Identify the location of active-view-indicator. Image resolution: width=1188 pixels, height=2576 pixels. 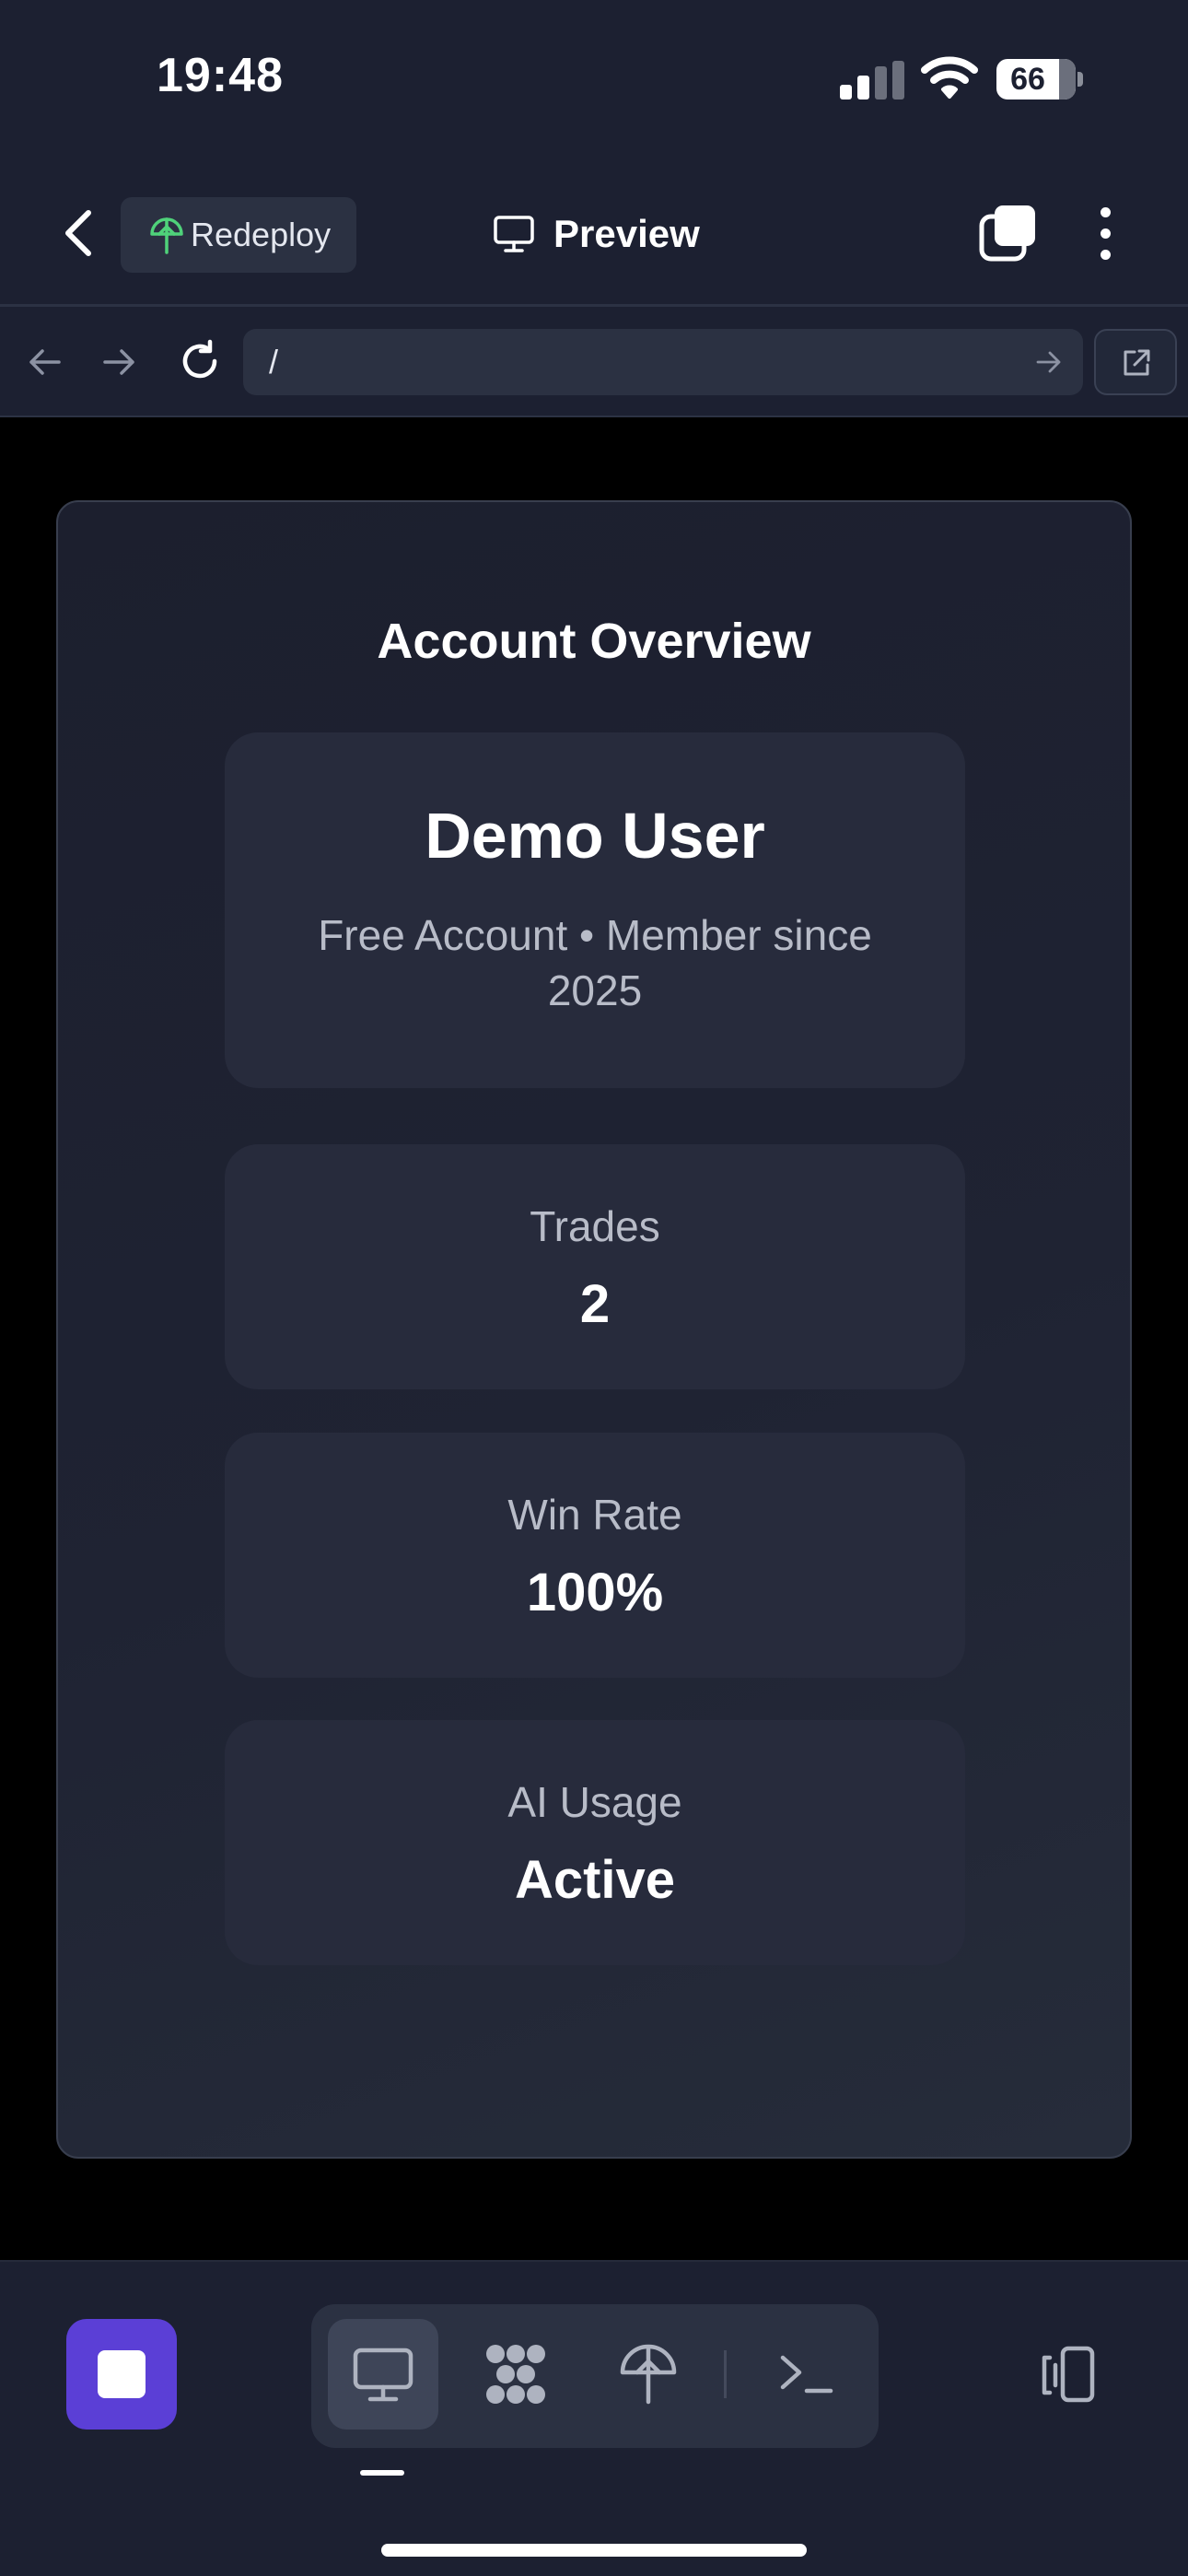
(382, 2473).